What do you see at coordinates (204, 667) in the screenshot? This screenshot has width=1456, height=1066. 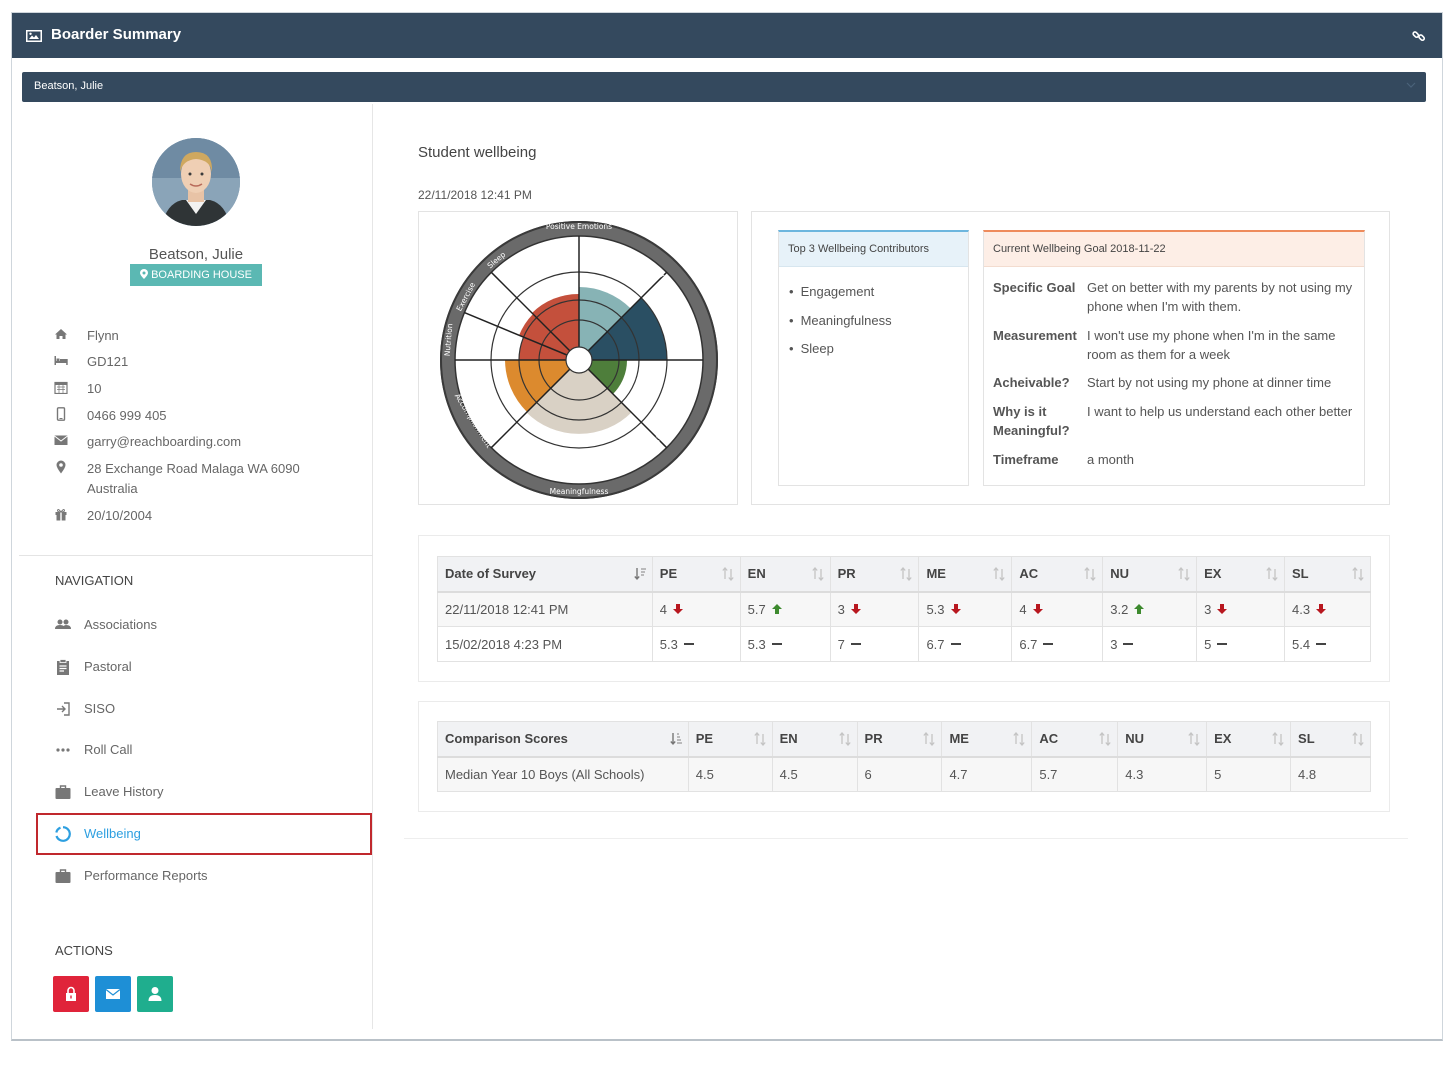 I see `nav-item-pastoral: Pastoral` at bounding box center [204, 667].